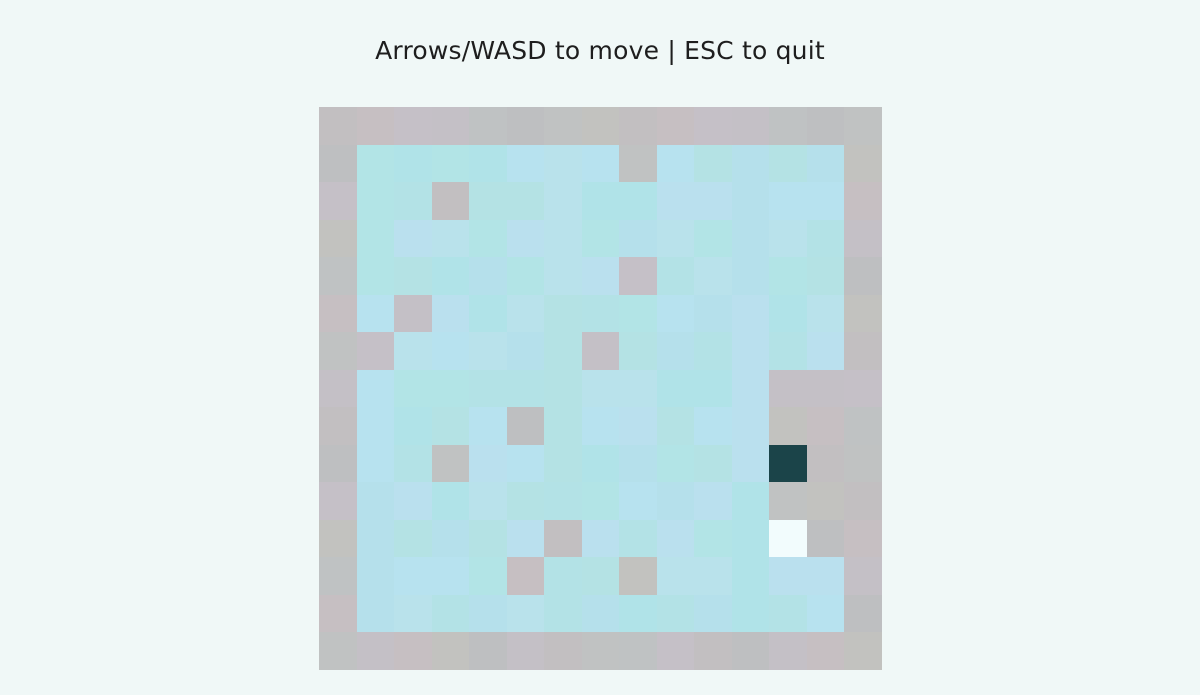 Image resolution: width=1200 pixels, height=695 pixels. What do you see at coordinates (600, 50) in the screenshot?
I see `instructions-text: Arrows/WASD to move | ESC to quit` at bounding box center [600, 50].